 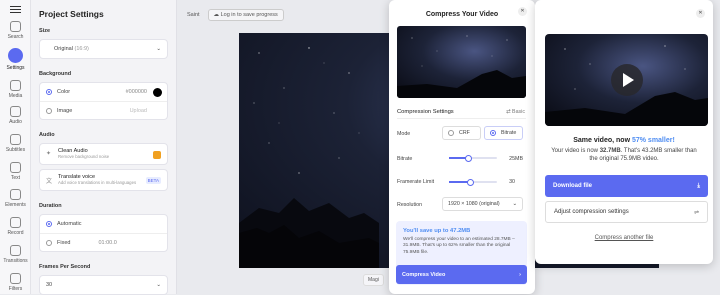 What do you see at coordinates (437, 231) in the screenshot?
I see `savings-title: You'll save up to 47.2MB` at bounding box center [437, 231].